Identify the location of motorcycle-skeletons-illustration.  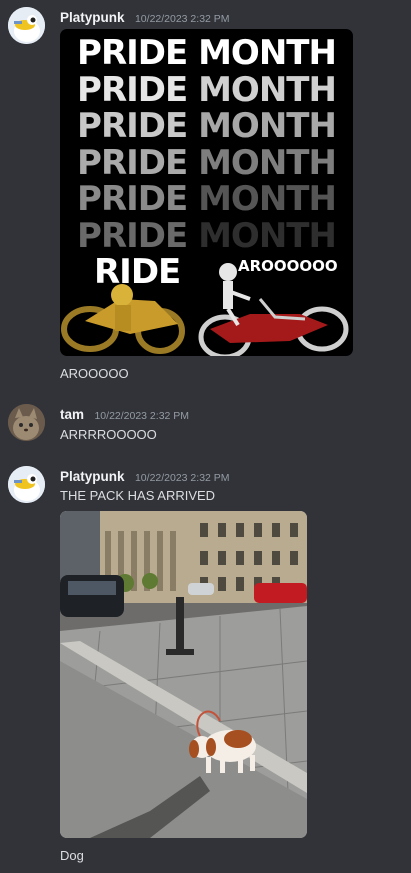
(205, 309).